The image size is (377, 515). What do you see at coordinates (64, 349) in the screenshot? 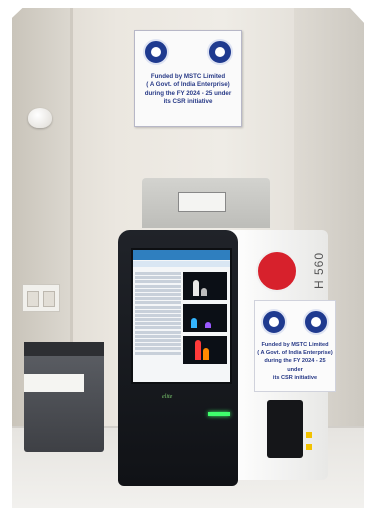
I see `side-printer-top` at bounding box center [64, 349].